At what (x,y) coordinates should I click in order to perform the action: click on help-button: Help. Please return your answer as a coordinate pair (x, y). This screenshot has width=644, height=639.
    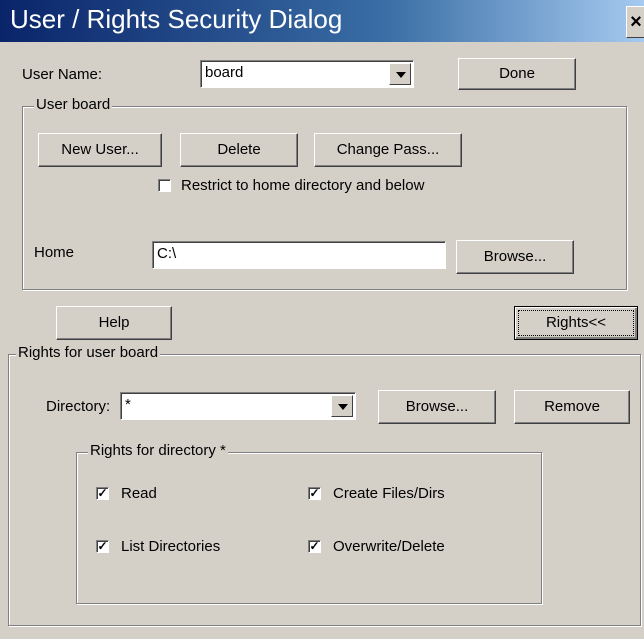
    Looking at the image, I should click on (114, 323).